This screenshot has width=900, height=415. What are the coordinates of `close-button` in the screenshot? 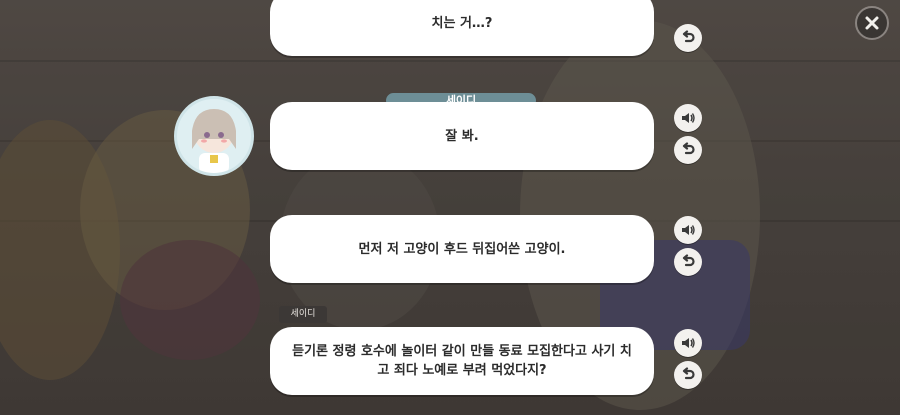 It's located at (872, 23).